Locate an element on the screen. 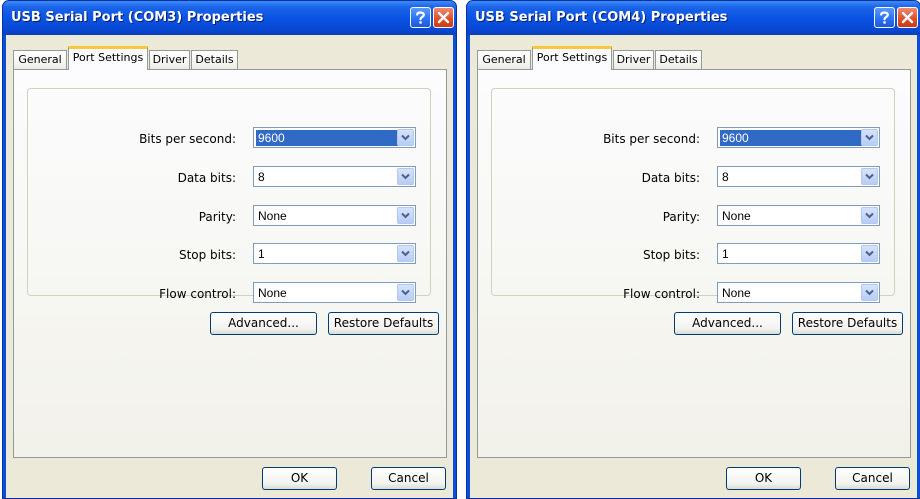  title-bar: USB Serial Port (COM4) Properties is located at coordinates (693, 18).